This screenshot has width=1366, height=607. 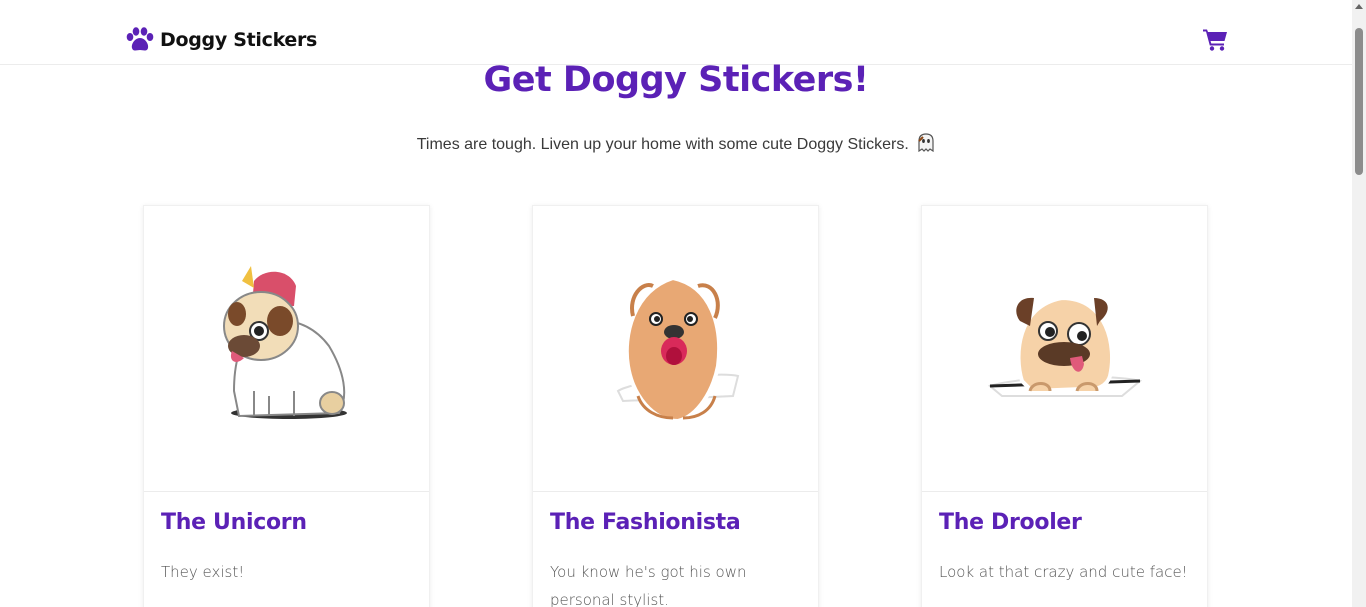 I want to click on product-description: They exist!, so click(x=203, y=572).